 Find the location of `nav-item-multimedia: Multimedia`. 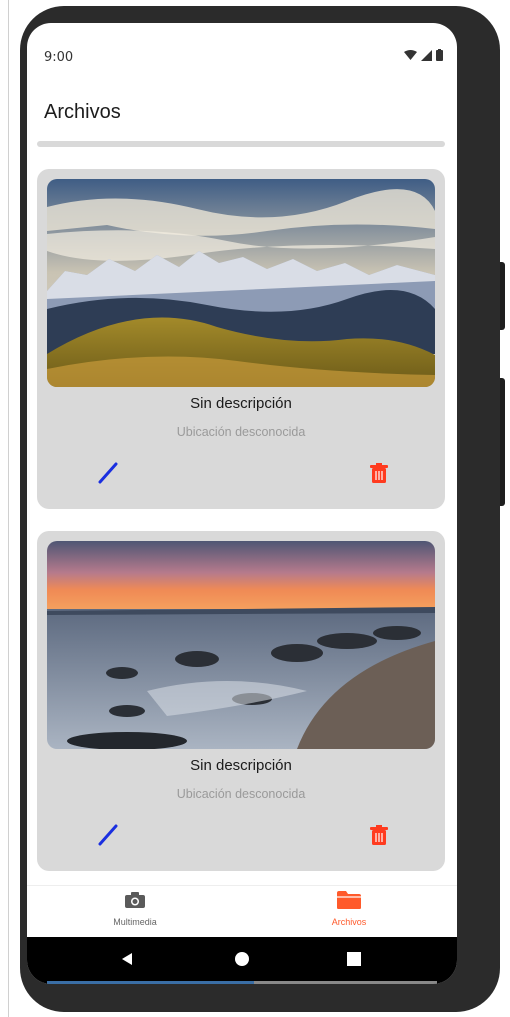

nav-item-multimedia: Multimedia is located at coordinates (135, 908).